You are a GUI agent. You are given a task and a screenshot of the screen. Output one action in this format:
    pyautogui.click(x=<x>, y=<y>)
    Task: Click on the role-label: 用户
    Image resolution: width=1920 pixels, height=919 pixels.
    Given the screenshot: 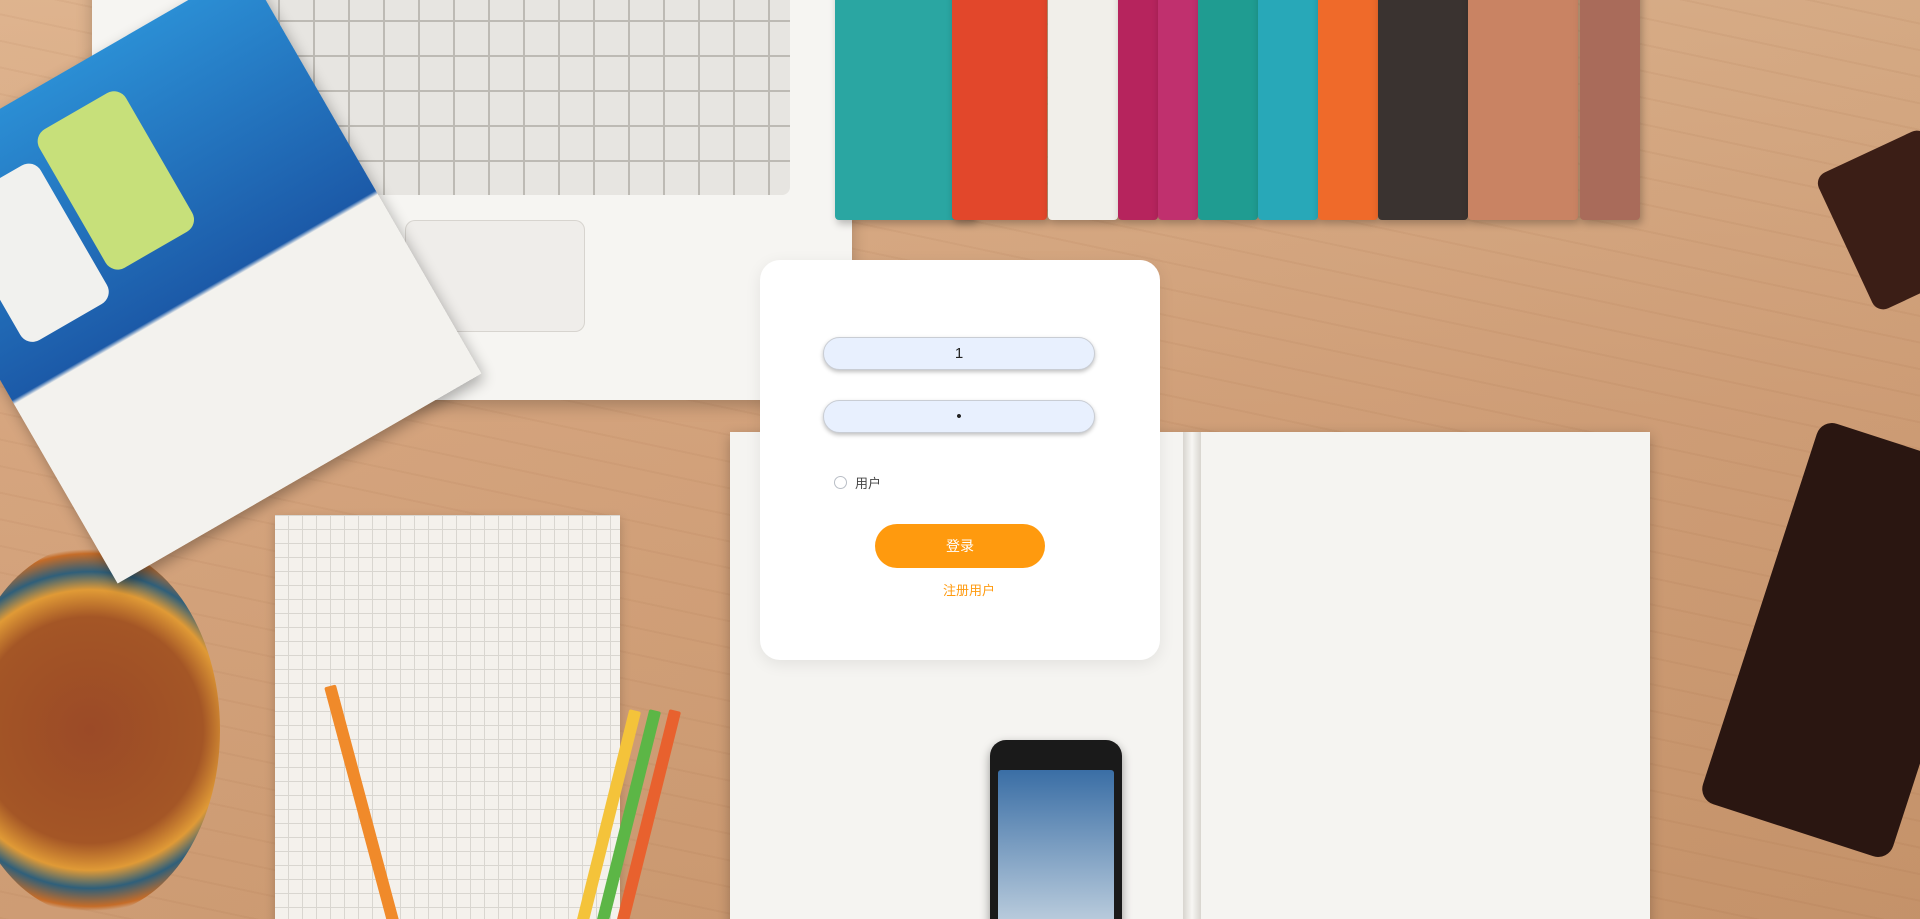 What is the action you would take?
    pyautogui.click(x=868, y=484)
    